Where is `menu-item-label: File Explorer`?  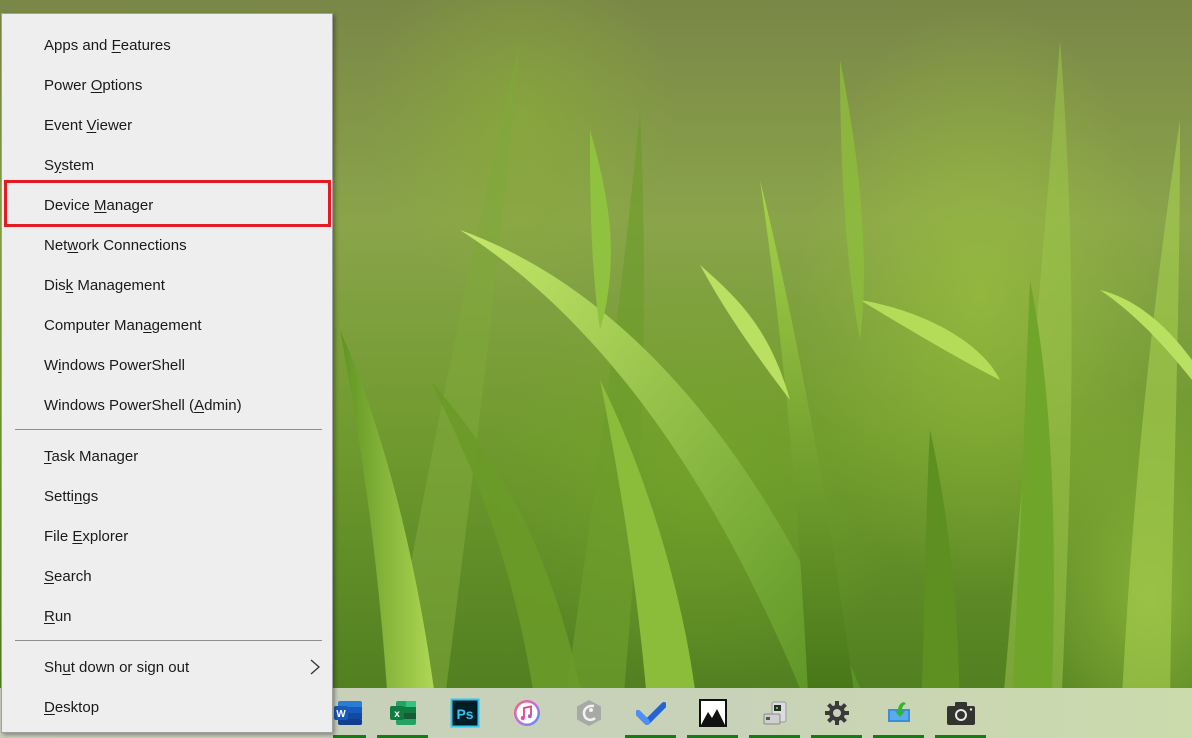
menu-item-label: File Explorer is located at coordinates (86, 536).